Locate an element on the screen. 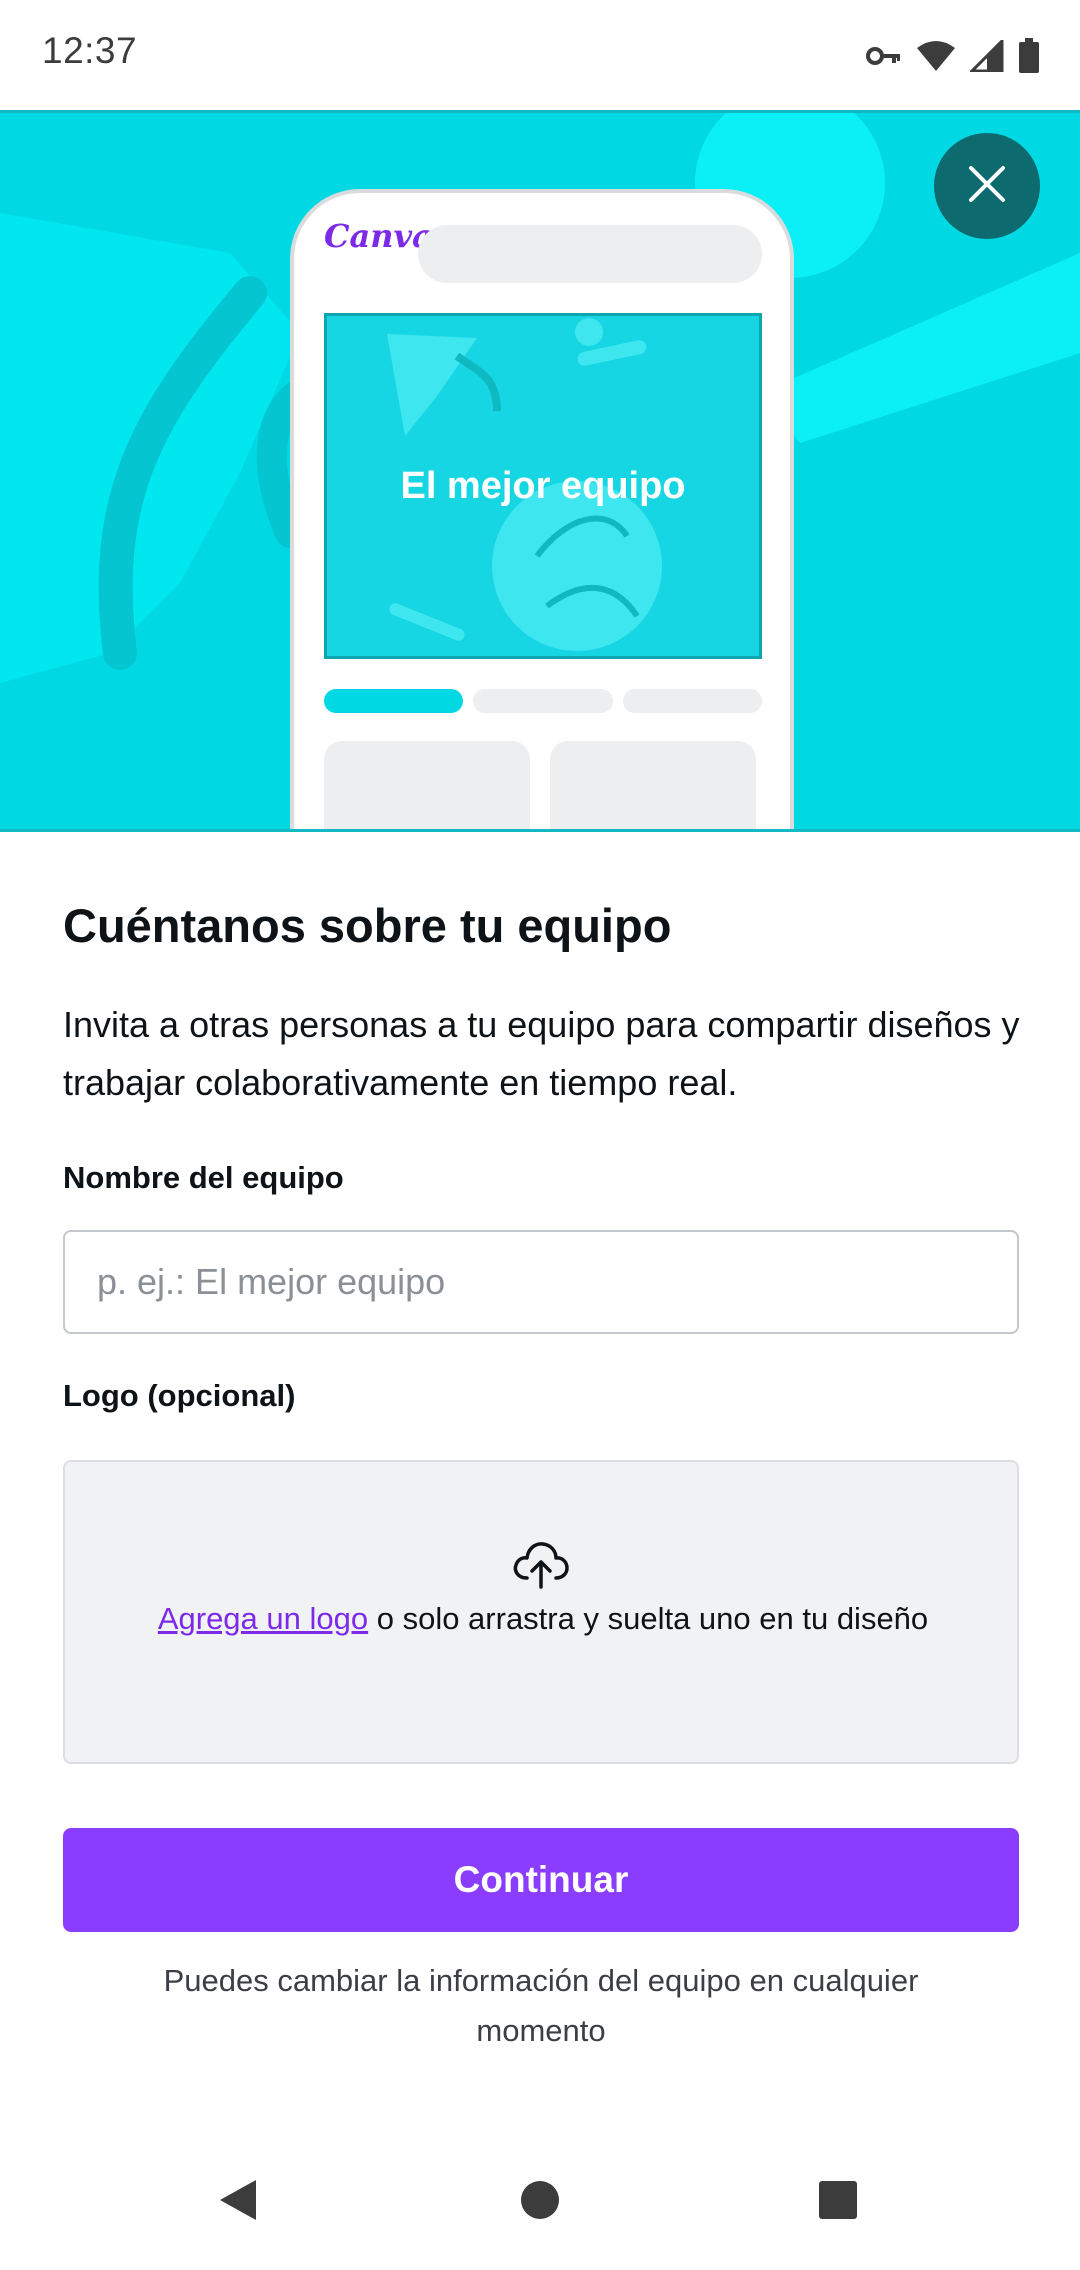 The image size is (1080, 2270). phone-search-bar is located at coordinates (590, 254).